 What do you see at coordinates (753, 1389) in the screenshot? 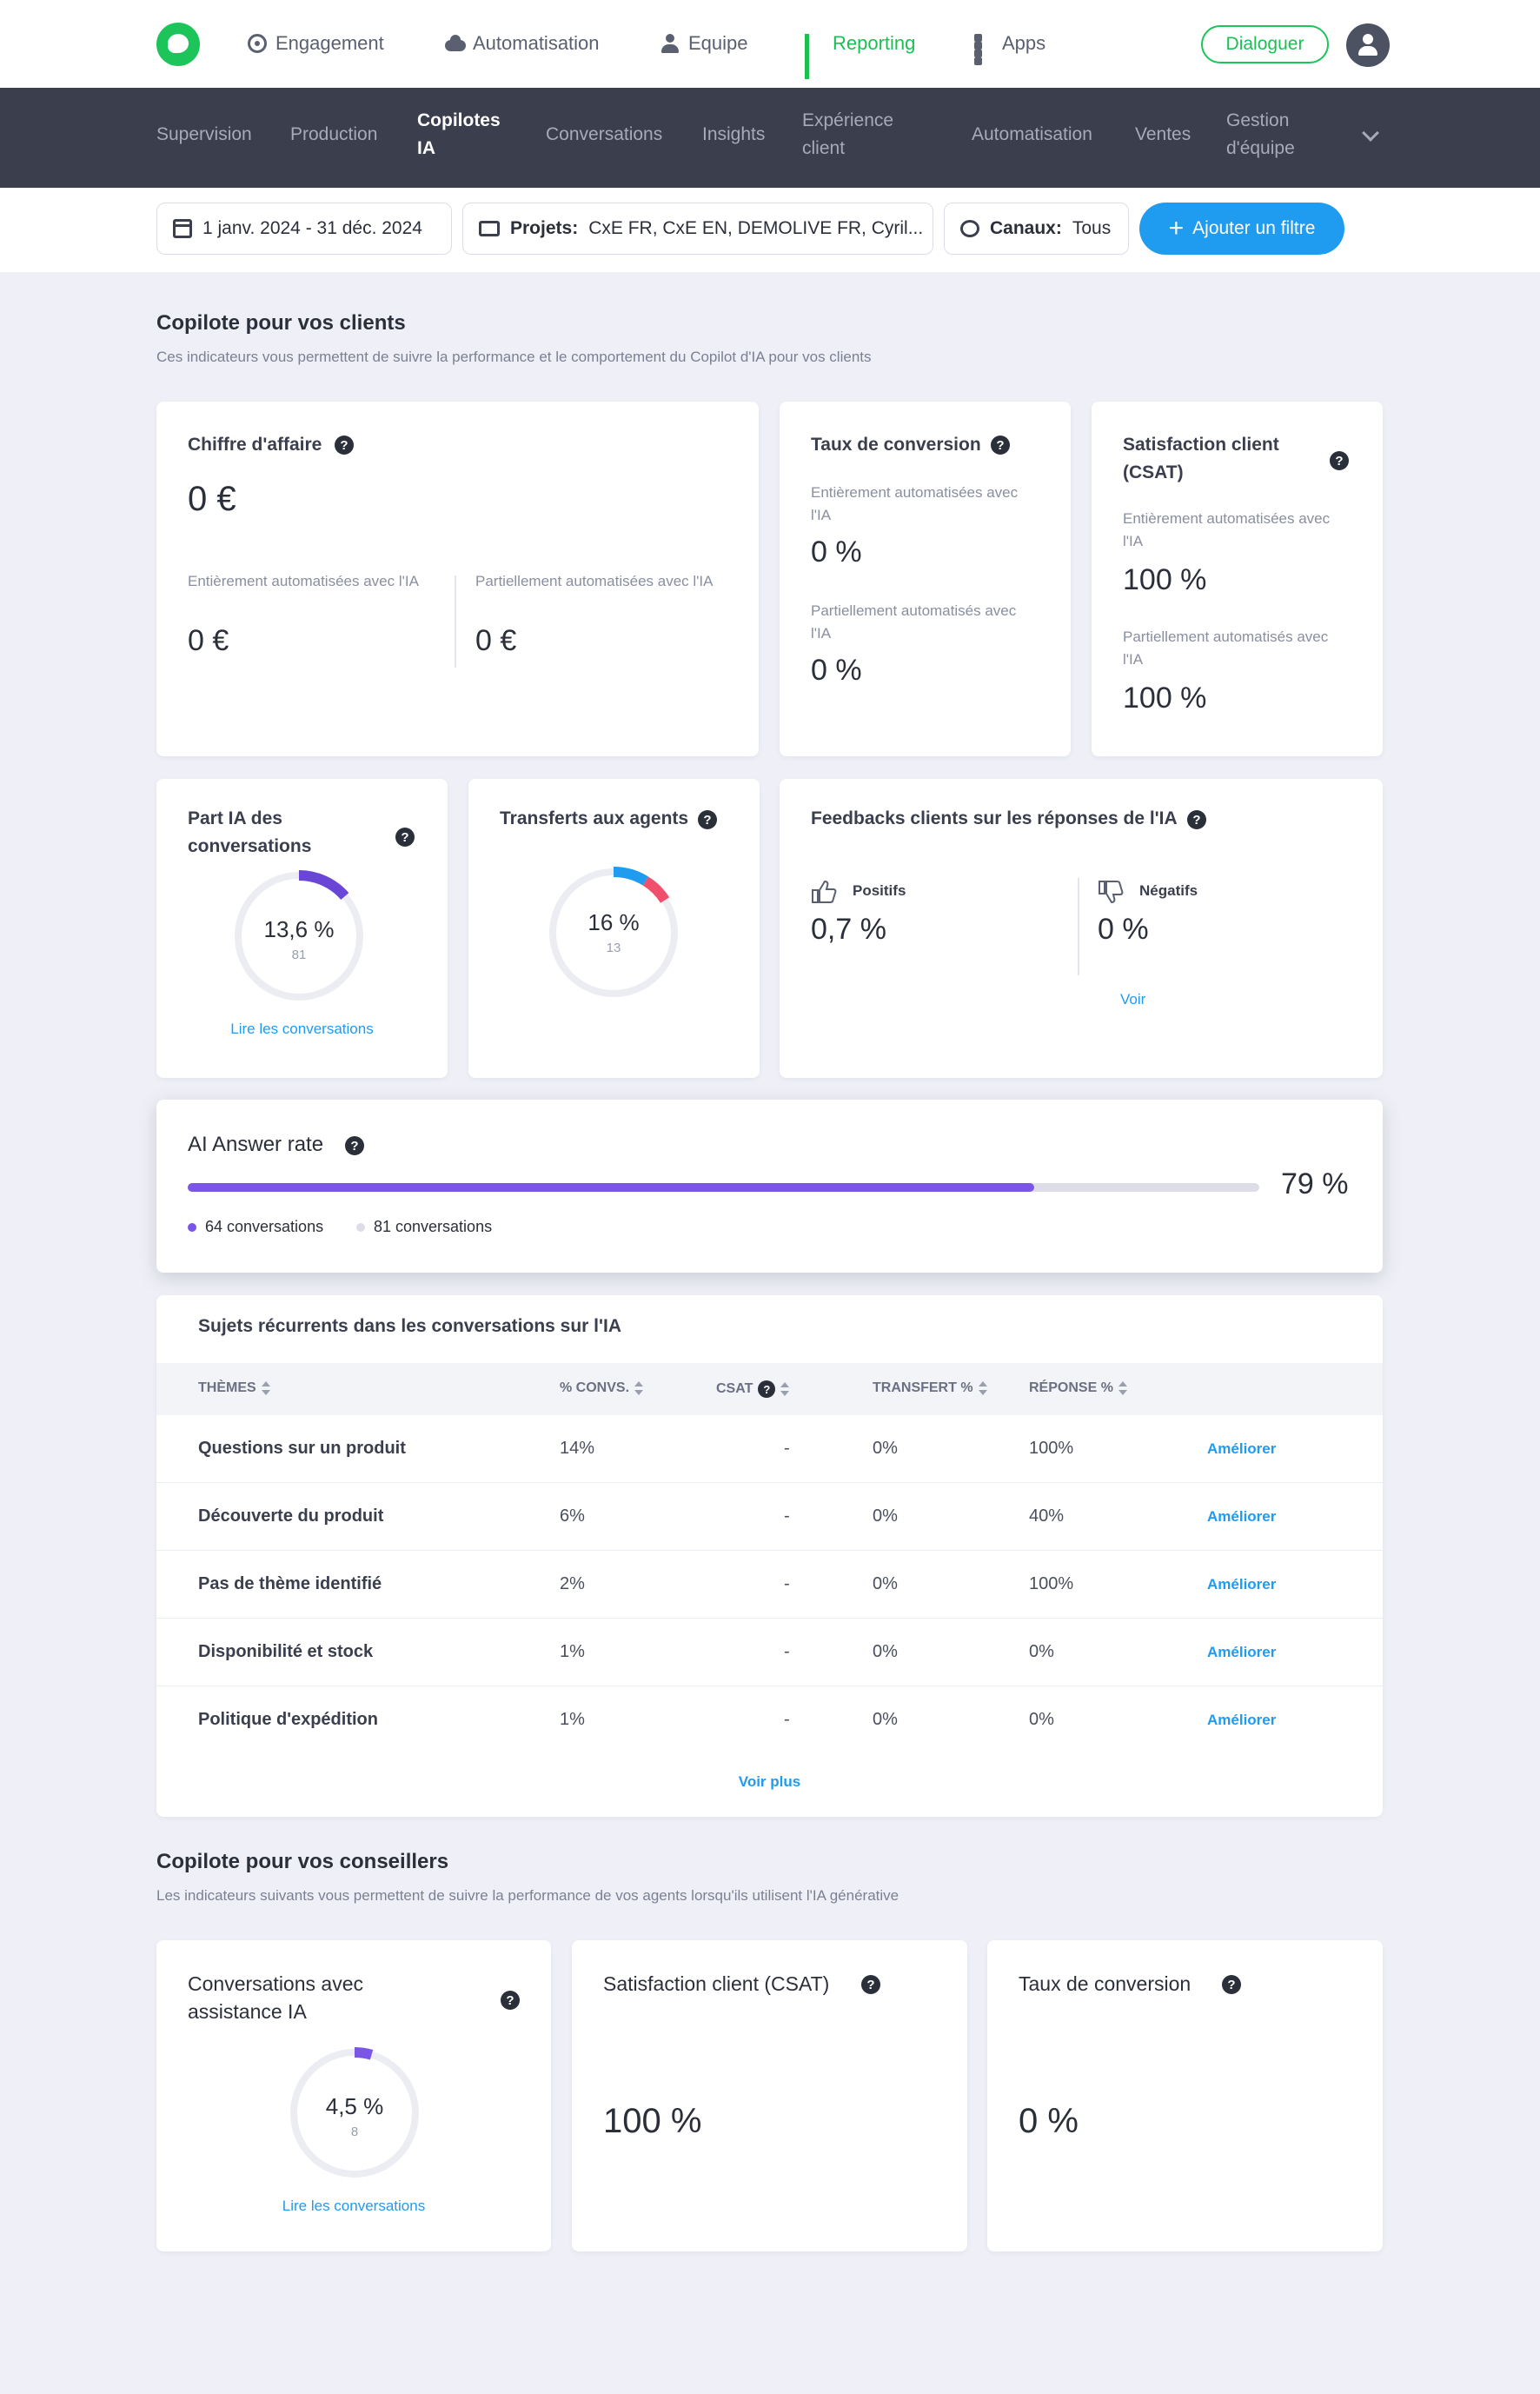
I see `header-csat: CSAT?` at bounding box center [753, 1389].